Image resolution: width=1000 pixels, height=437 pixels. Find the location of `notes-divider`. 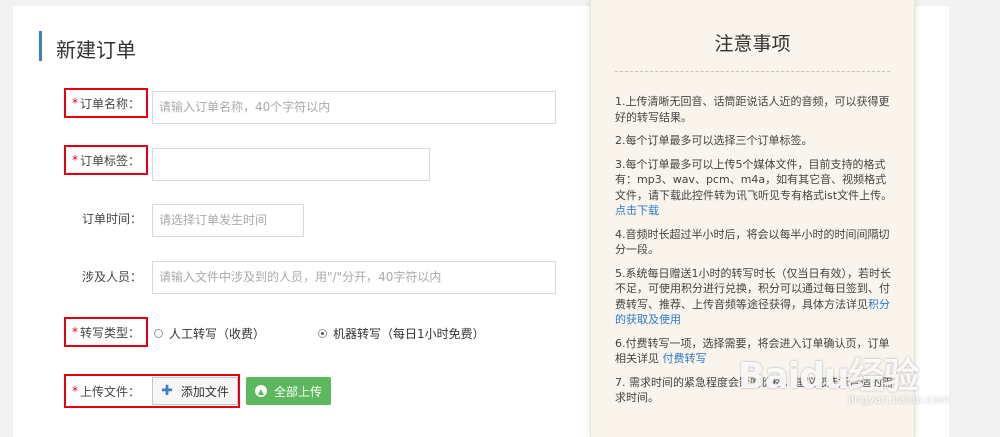

notes-divider is located at coordinates (752, 71).